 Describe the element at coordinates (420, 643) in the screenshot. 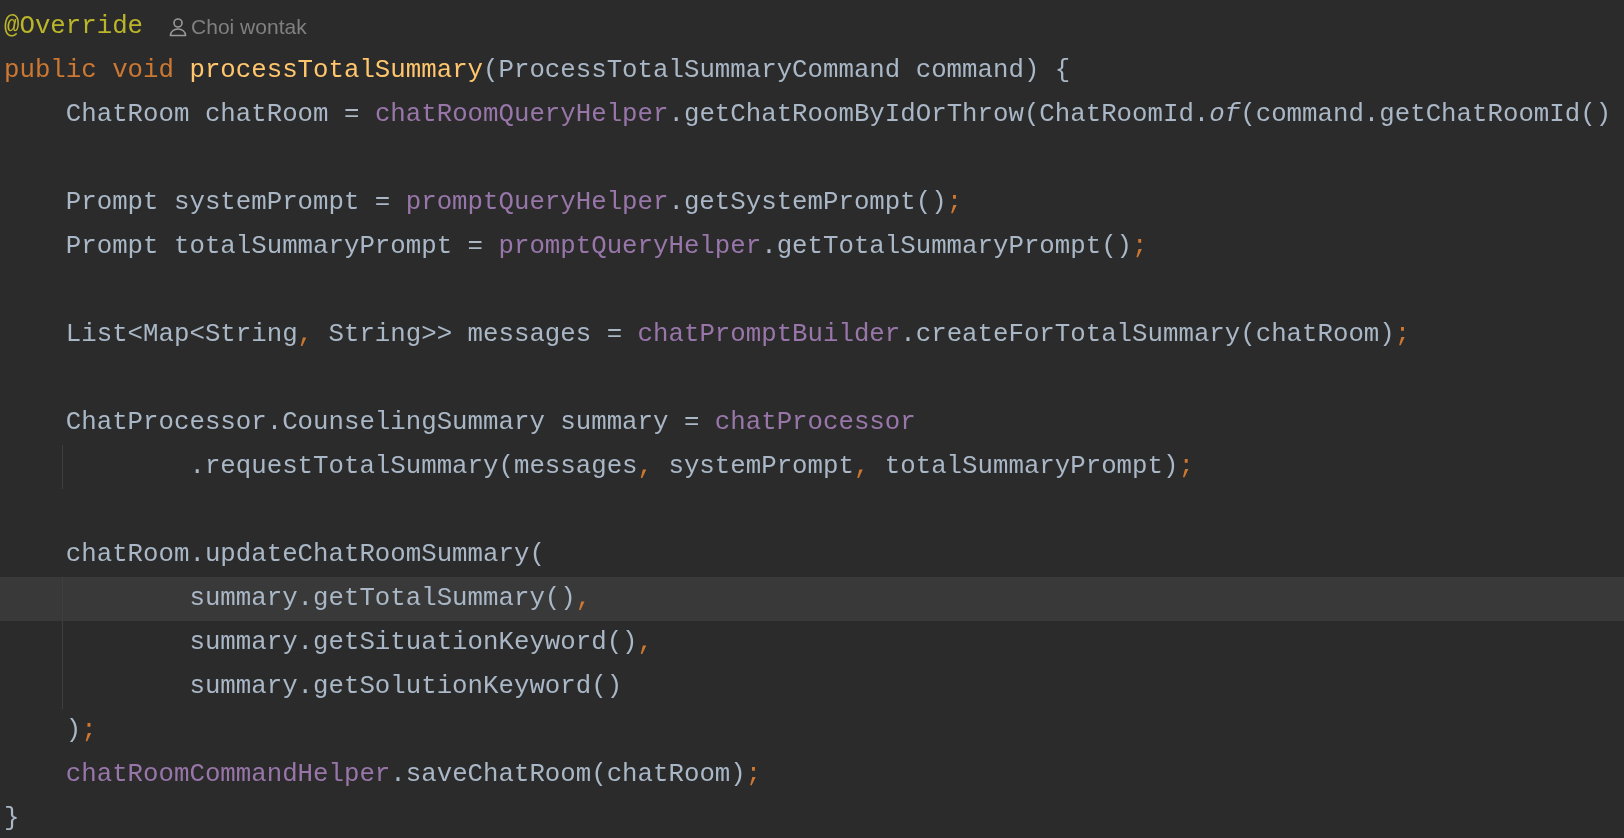

I see `code-line: summary.getSituationKeyword(),` at that location.